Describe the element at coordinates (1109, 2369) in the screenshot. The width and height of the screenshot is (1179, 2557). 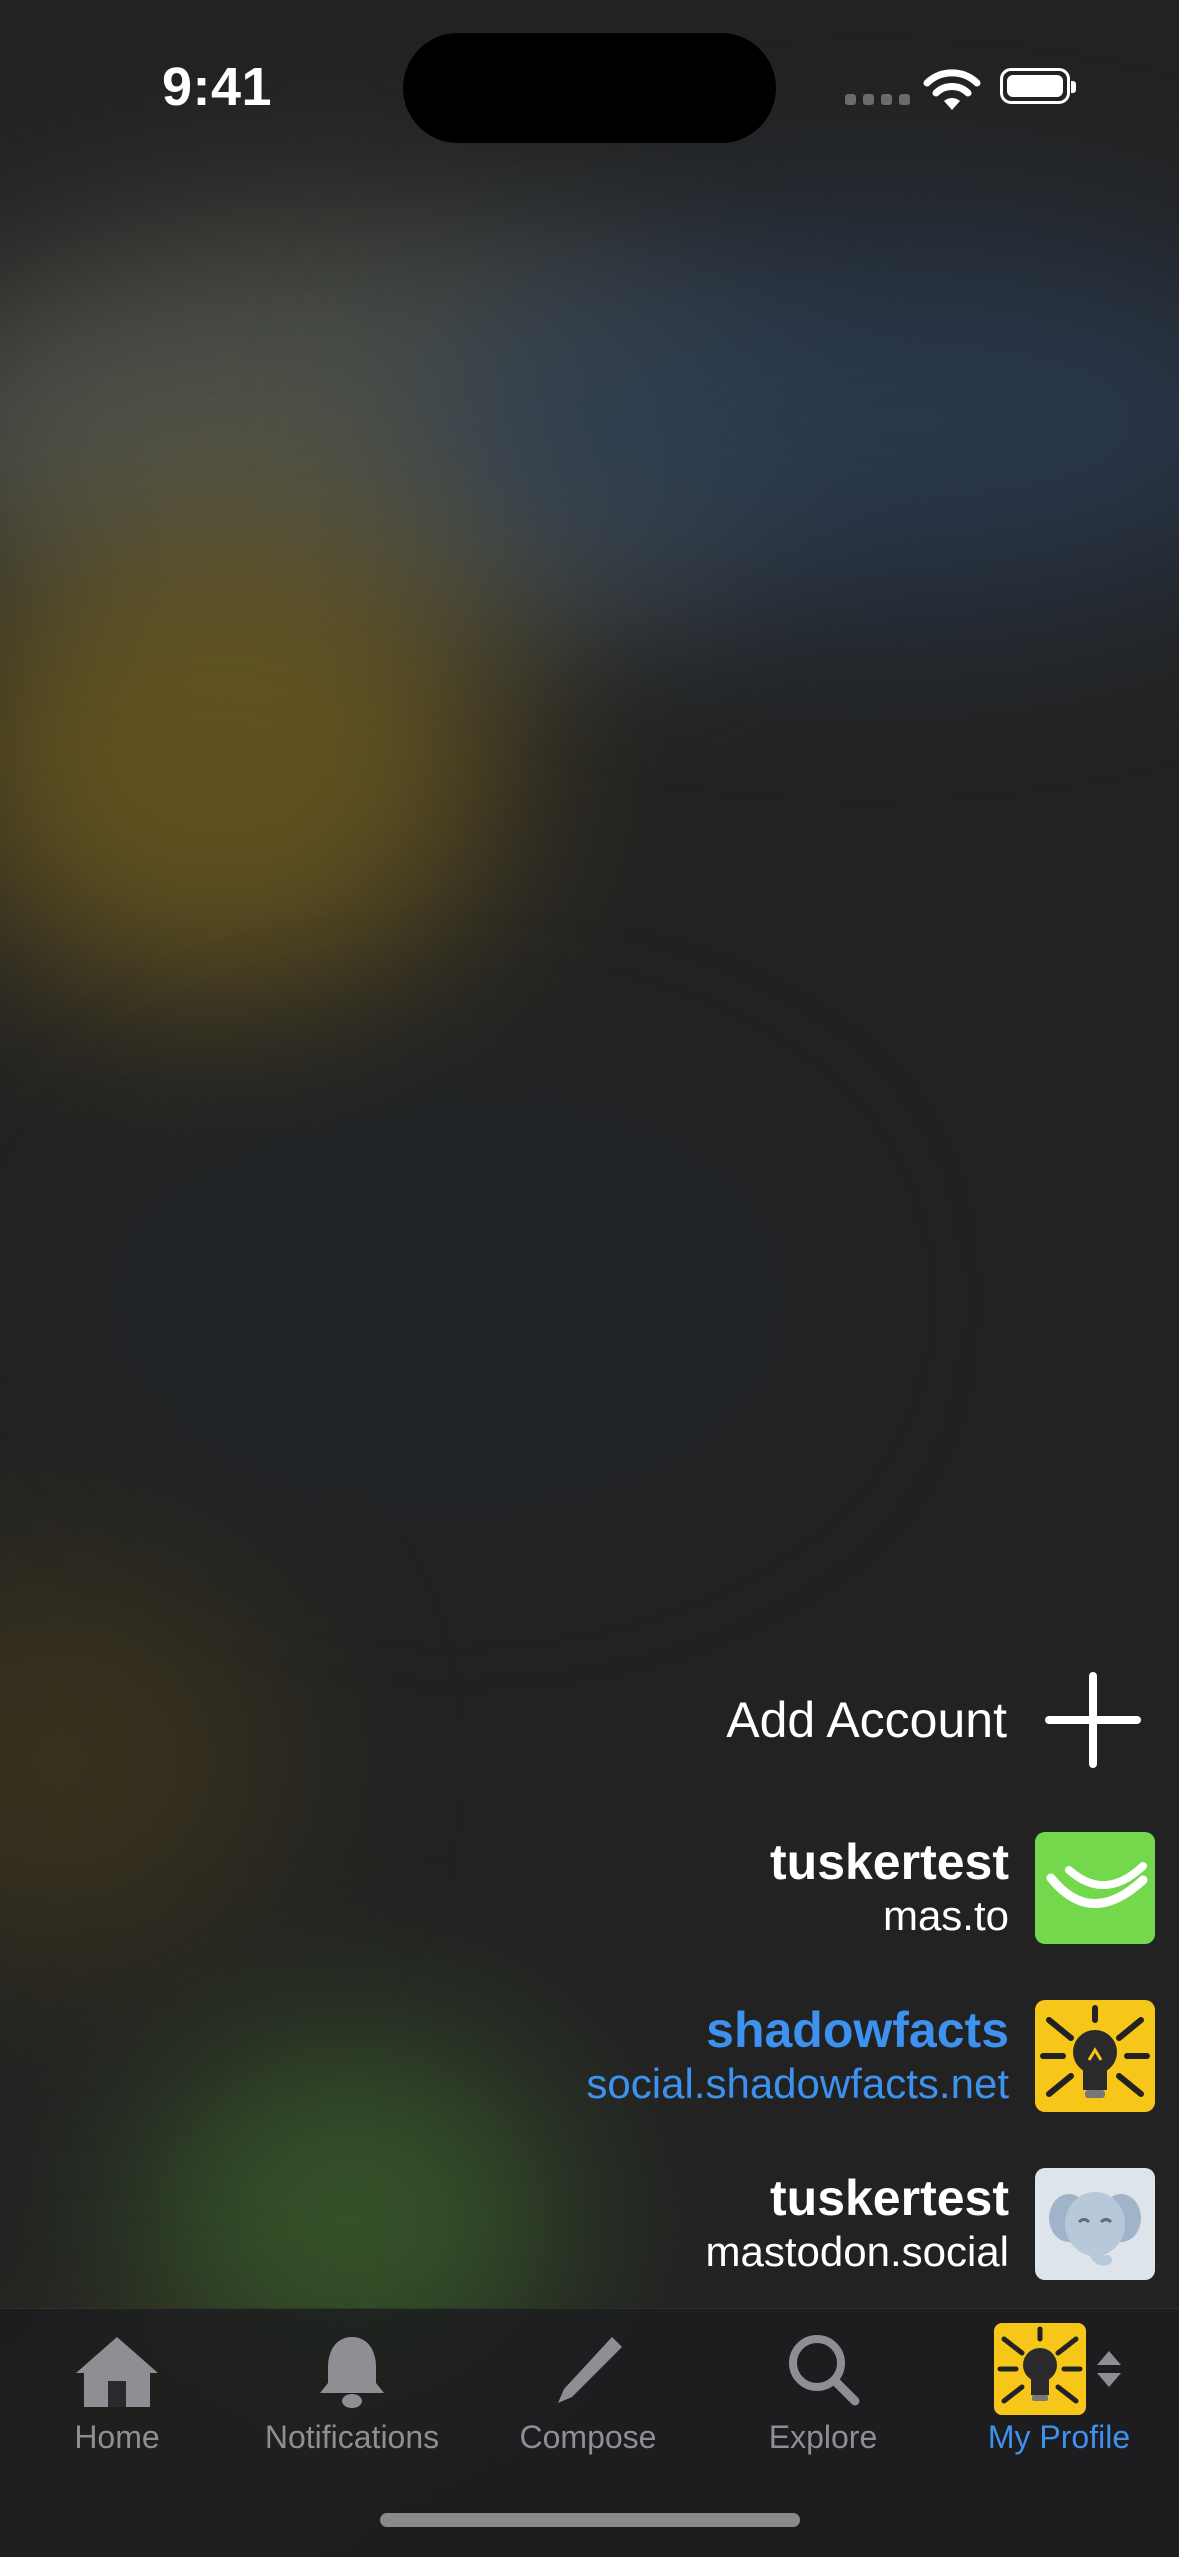
I see `switch-chevron-icon` at that location.